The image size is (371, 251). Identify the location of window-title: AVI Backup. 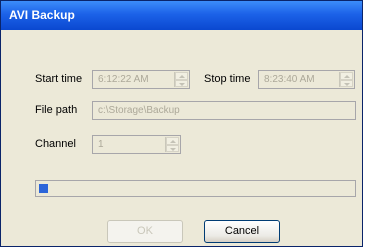
(181, 15).